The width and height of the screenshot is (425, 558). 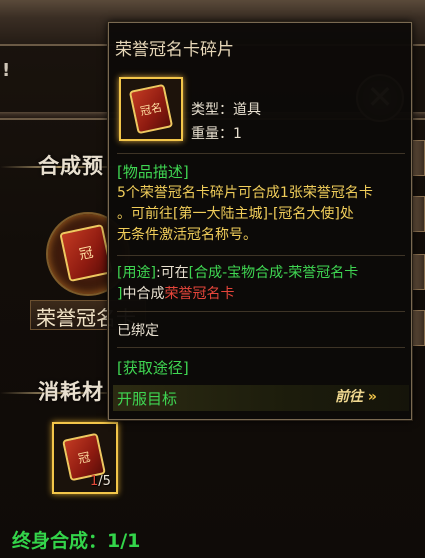 I want to click on section-title-consume: 消耗材, so click(x=71, y=392).